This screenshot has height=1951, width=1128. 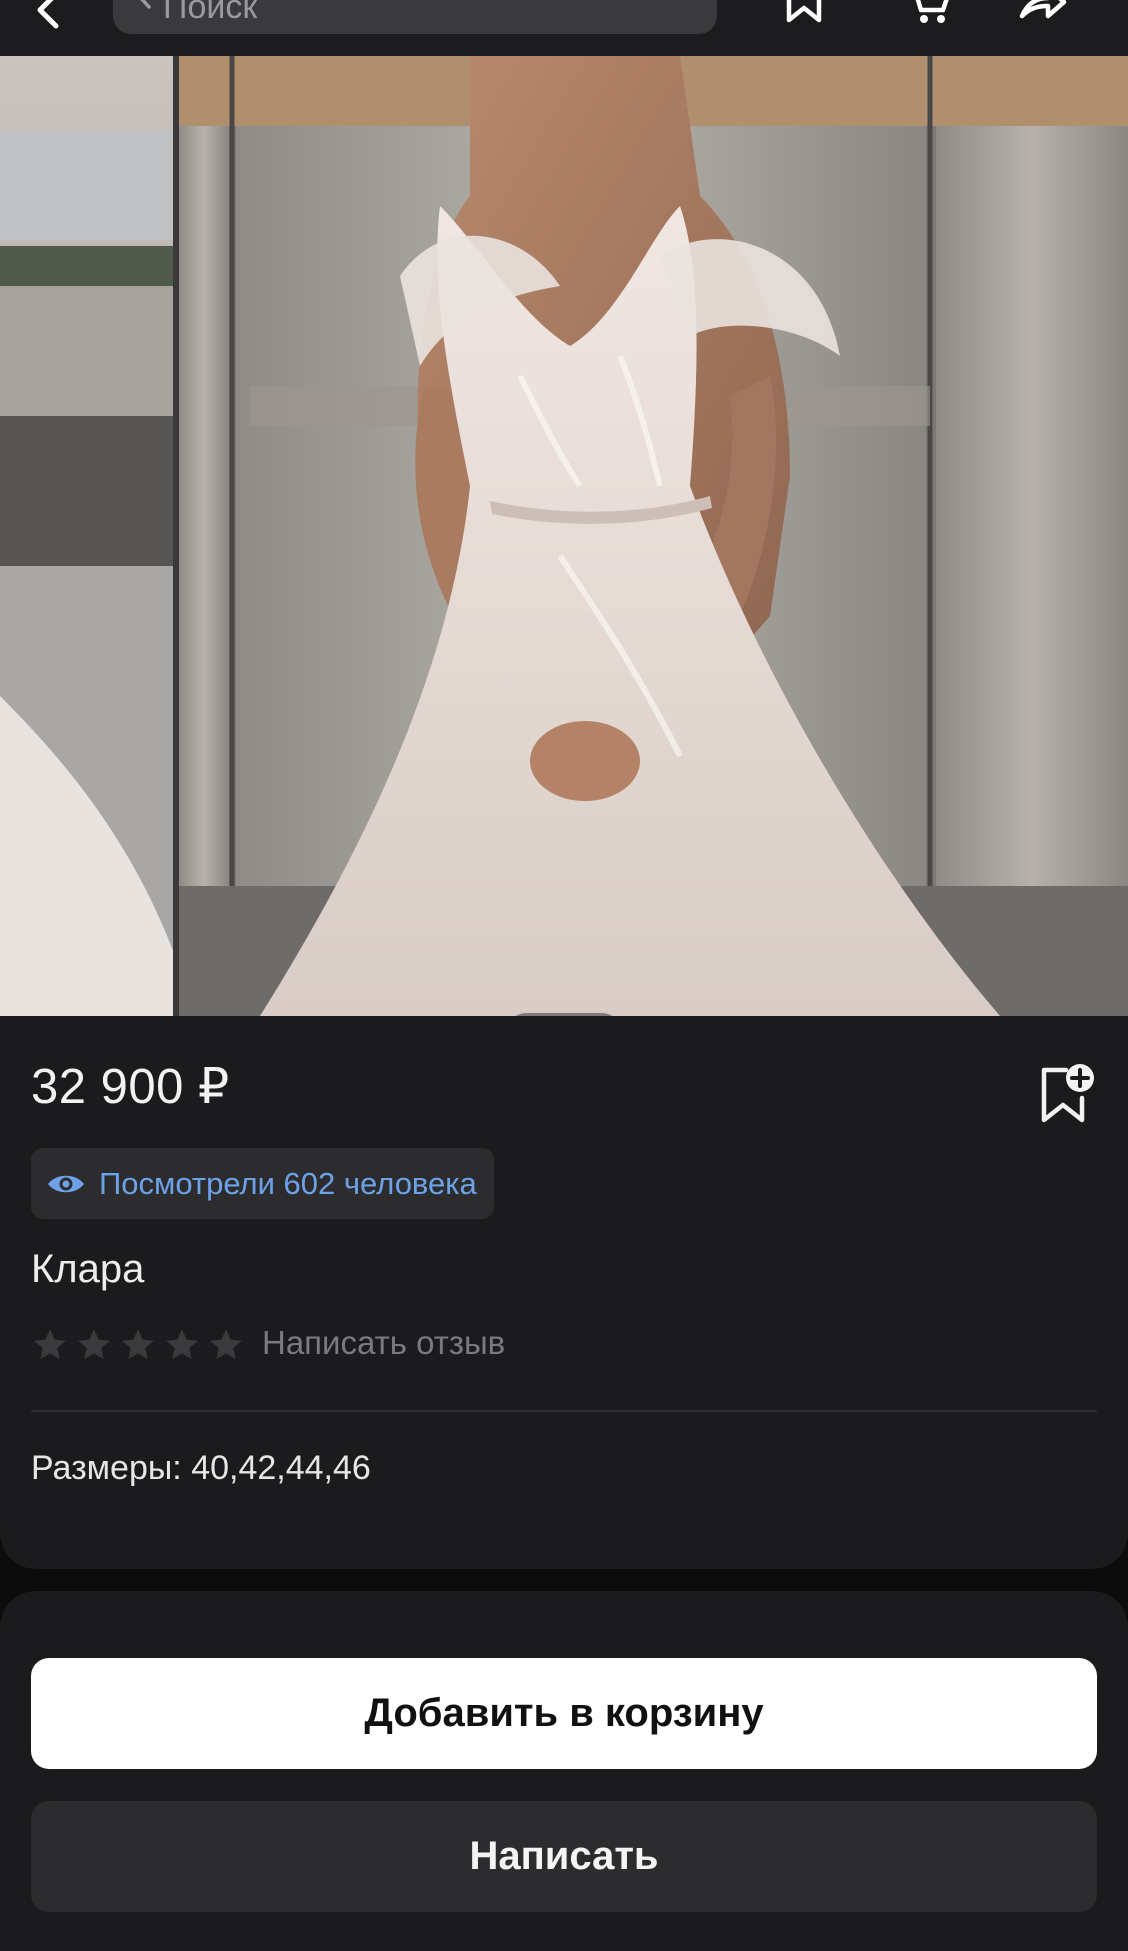 What do you see at coordinates (66, 1183) in the screenshot?
I see `eye-icon` at bounding box center [66, 1183].